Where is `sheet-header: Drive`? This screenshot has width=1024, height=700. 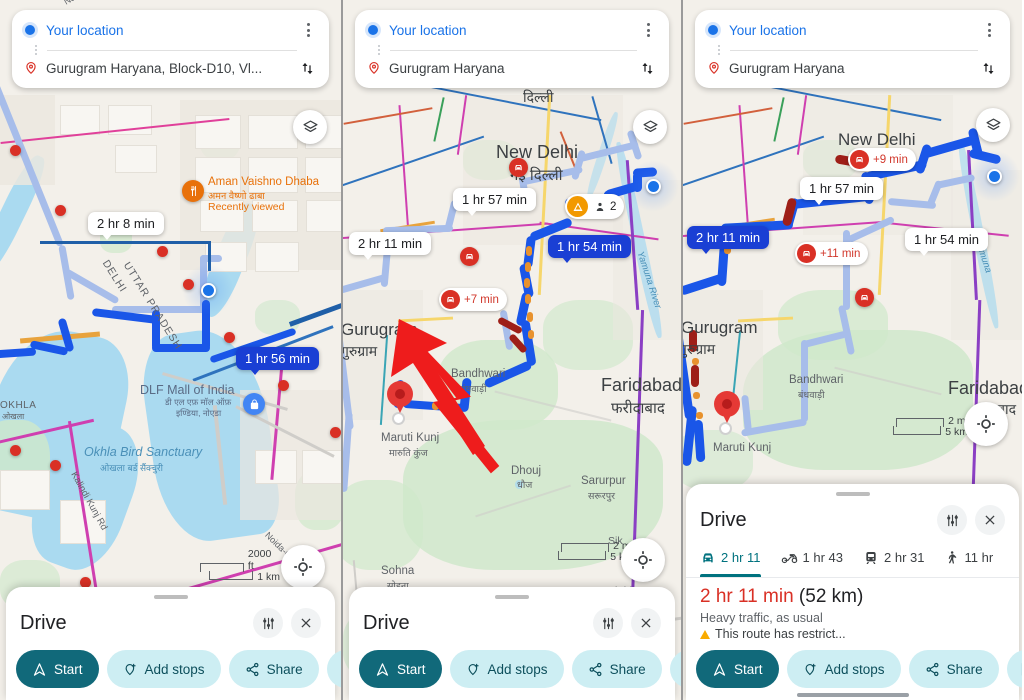 sheet-header: Drive is located at coordinates (170, 623).